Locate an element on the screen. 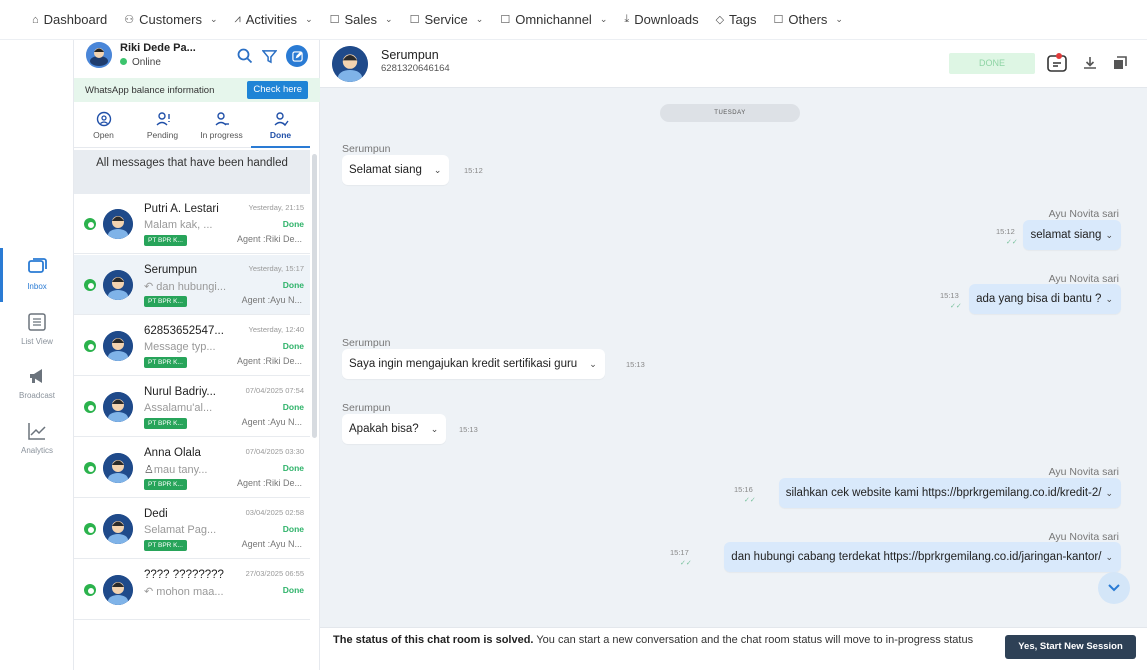 The height and width of the screenshot is (670, 1147). search-icon is located at coordinates (245, 56).